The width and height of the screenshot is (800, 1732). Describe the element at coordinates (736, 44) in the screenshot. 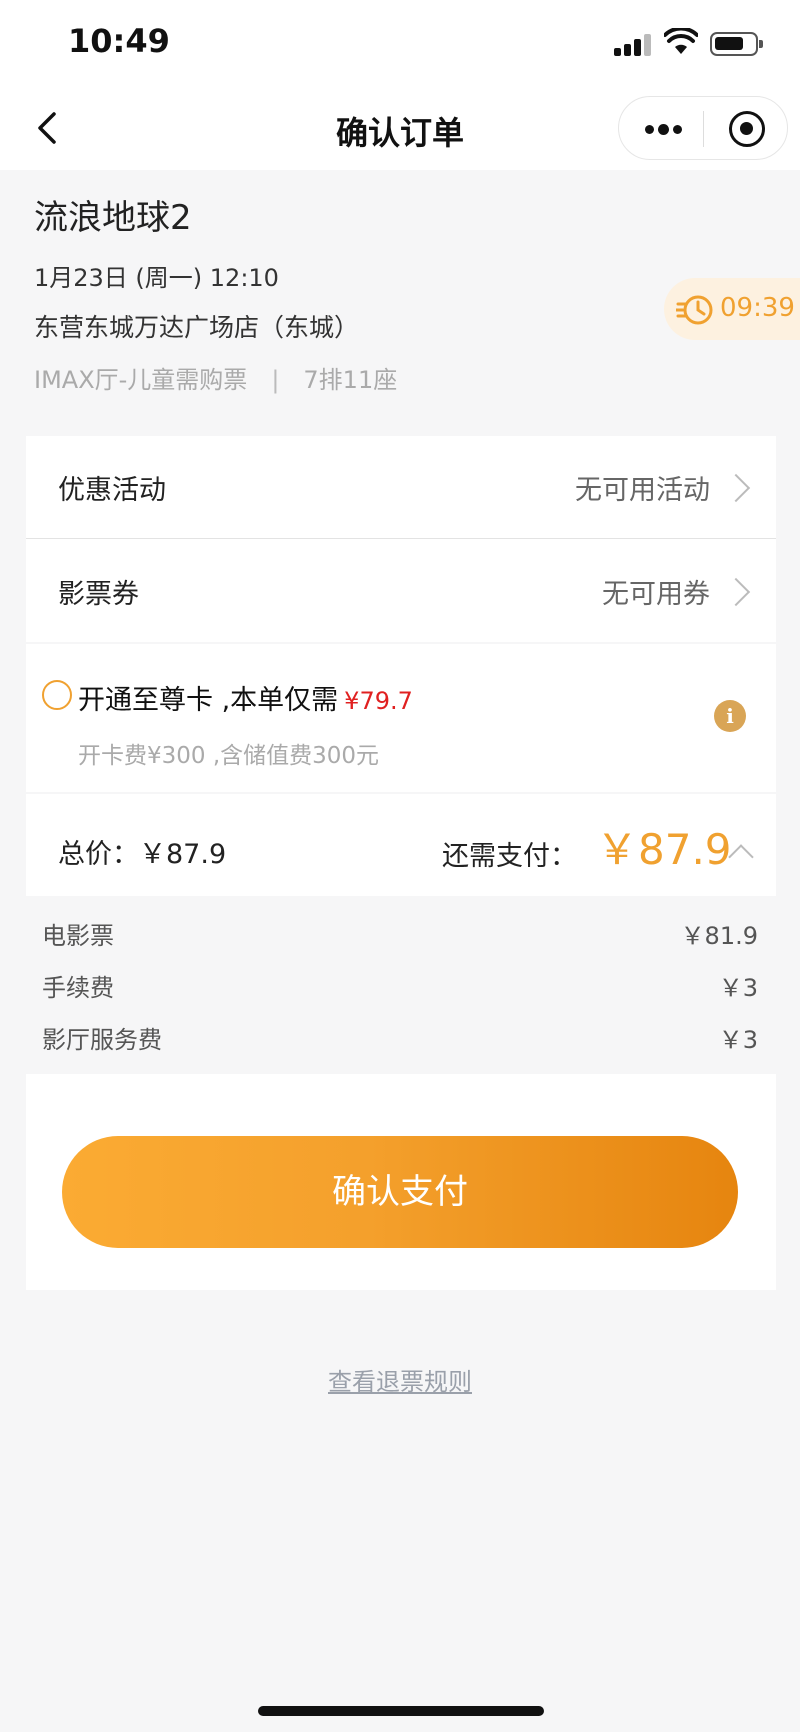

I see `battery-icon` at that location.